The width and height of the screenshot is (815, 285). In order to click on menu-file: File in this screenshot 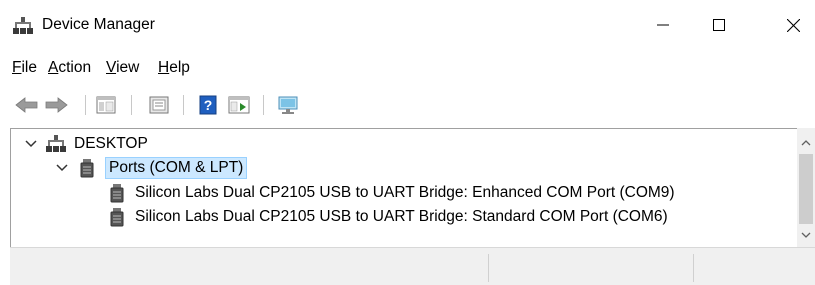, I will do `click(24, 68)`.